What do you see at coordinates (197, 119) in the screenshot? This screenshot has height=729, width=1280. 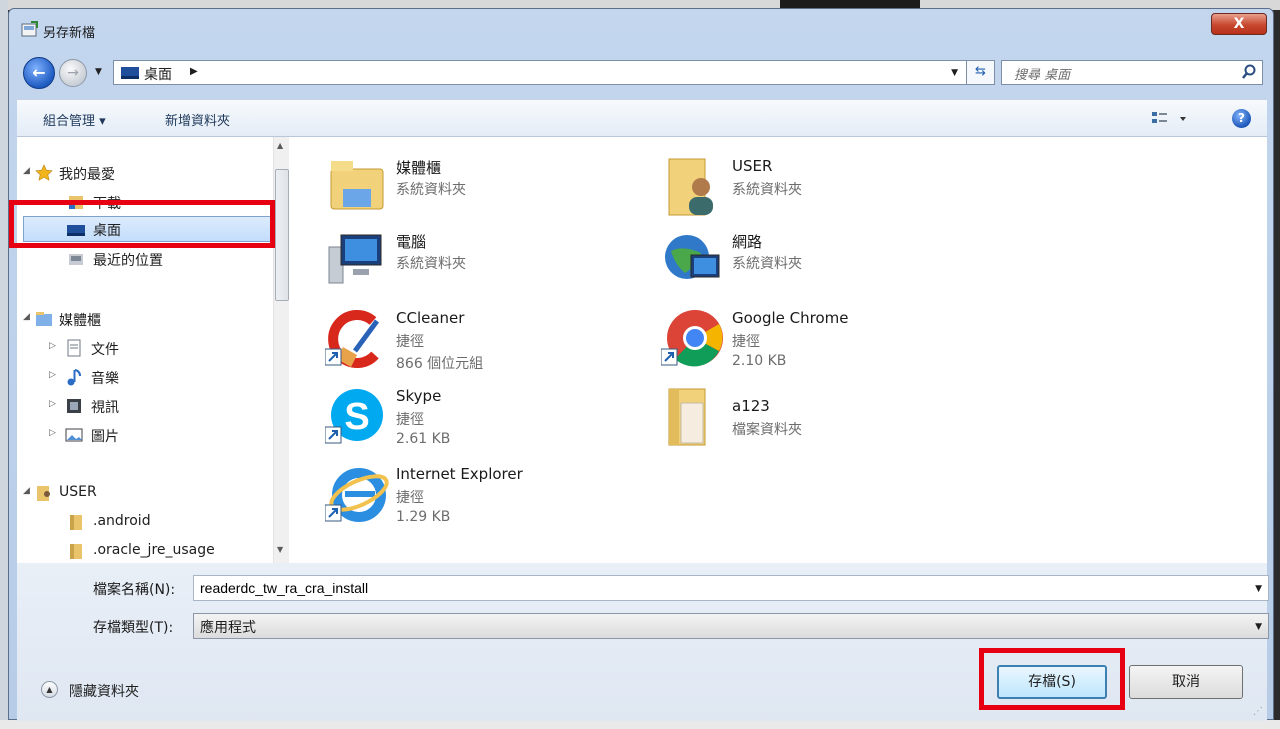 I see `new-folder-button: 新增資料夾` at bounding box center [197, 119].